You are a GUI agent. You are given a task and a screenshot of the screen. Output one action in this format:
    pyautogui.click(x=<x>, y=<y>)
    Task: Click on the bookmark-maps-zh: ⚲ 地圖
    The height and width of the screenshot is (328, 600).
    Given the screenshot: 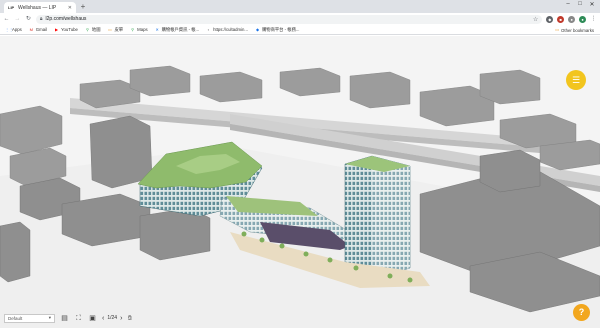 What is the action you would take?
    pyautogui.click(x=93, y=30)
    